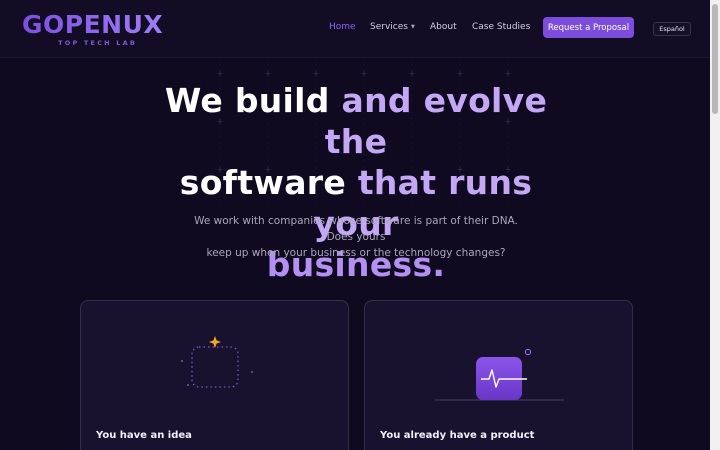 This screenshot has height=450, width=720. I want to click on nav-case-studies: Case Studies, so click(501, 27).